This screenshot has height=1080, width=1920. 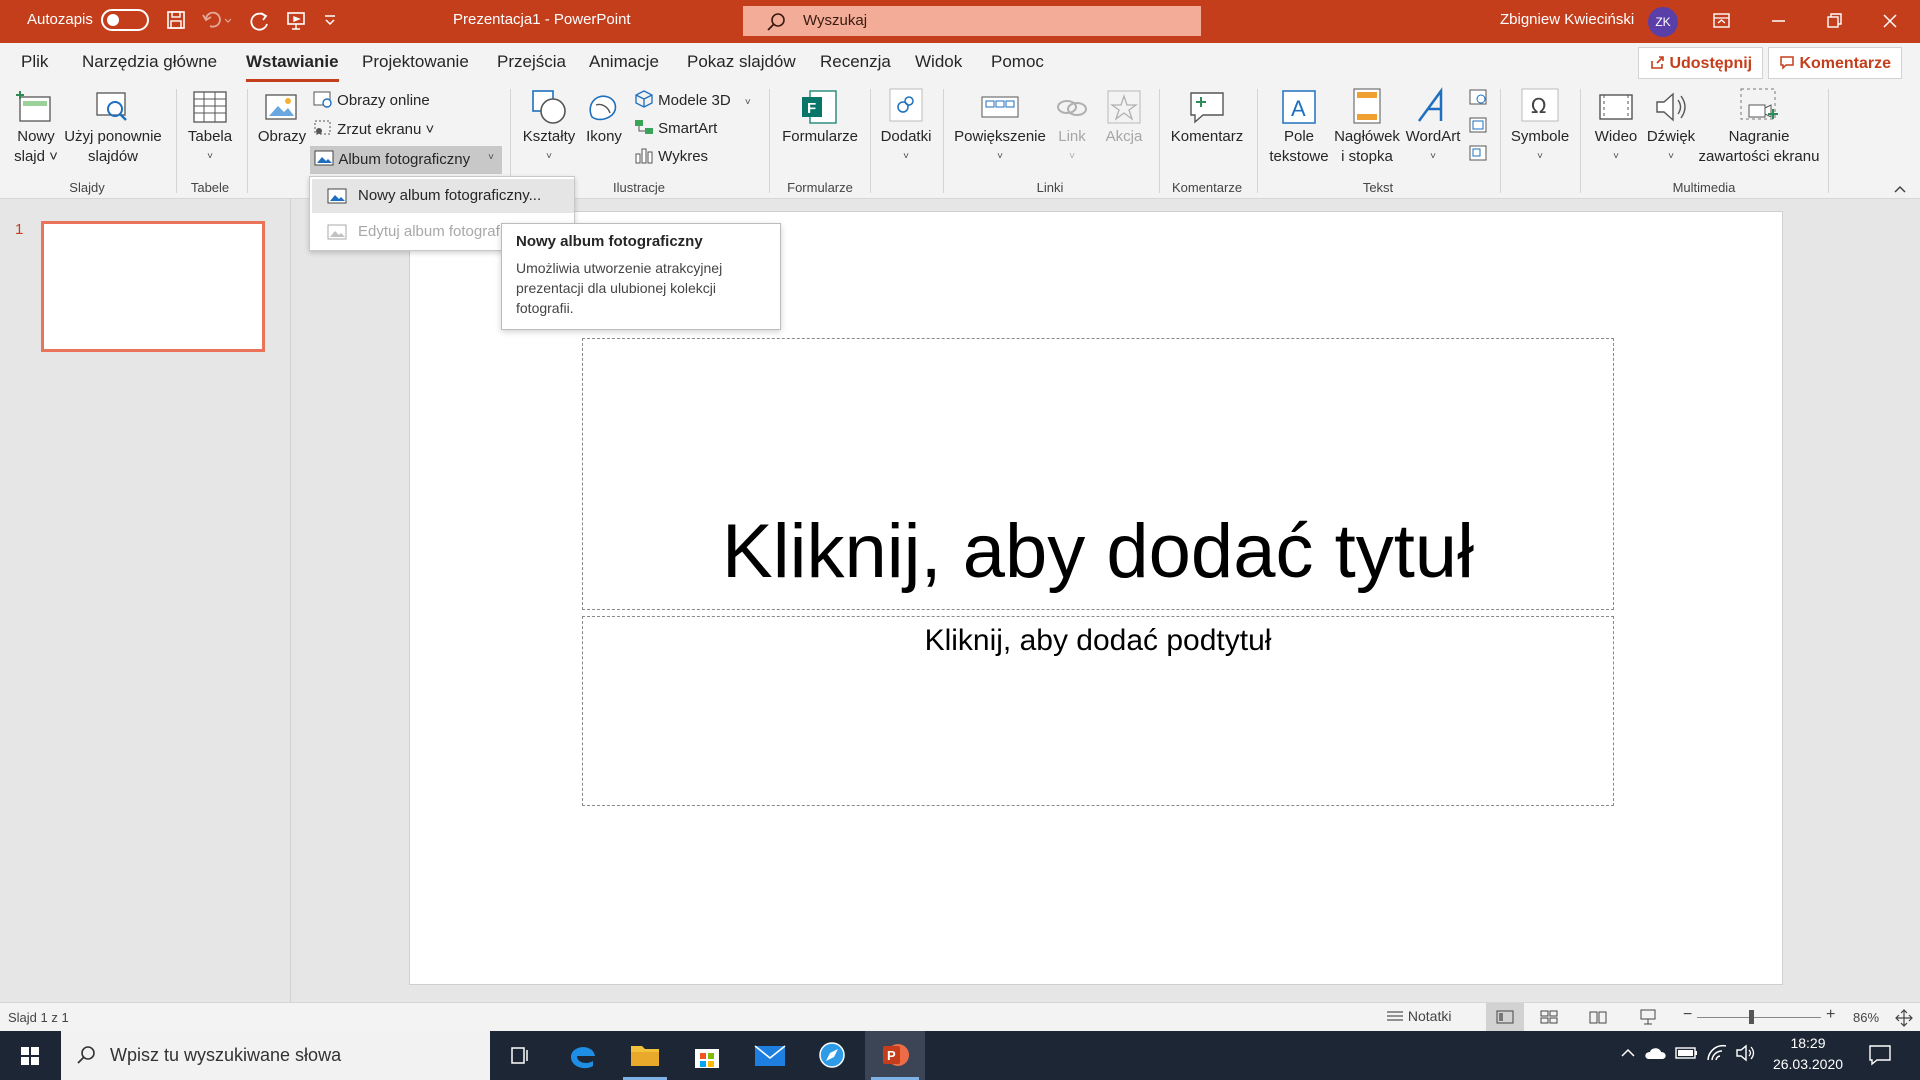 What do you see at coordinates (1598, 1017) in the screenshot?
I see `reading-view-icon` at bounding box center [1598, 1017].